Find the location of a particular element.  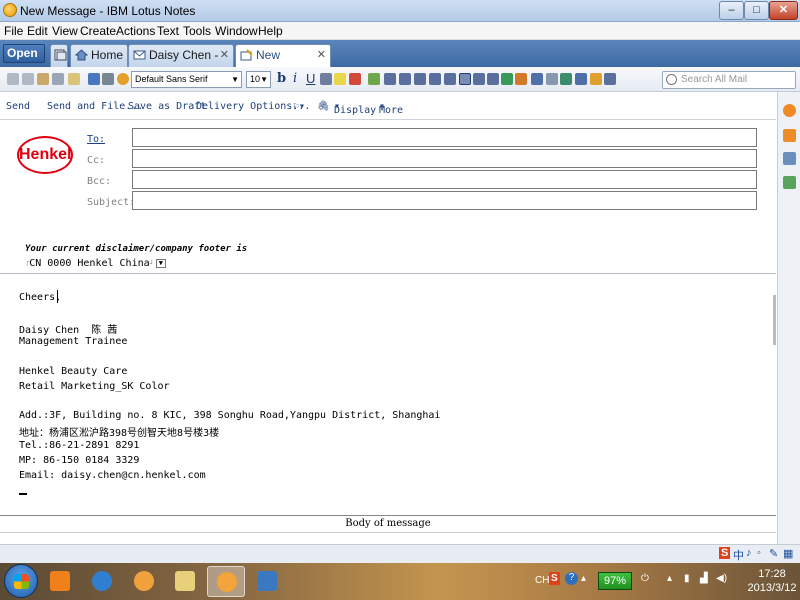

activities-icon is located at coordinates (789, 182).